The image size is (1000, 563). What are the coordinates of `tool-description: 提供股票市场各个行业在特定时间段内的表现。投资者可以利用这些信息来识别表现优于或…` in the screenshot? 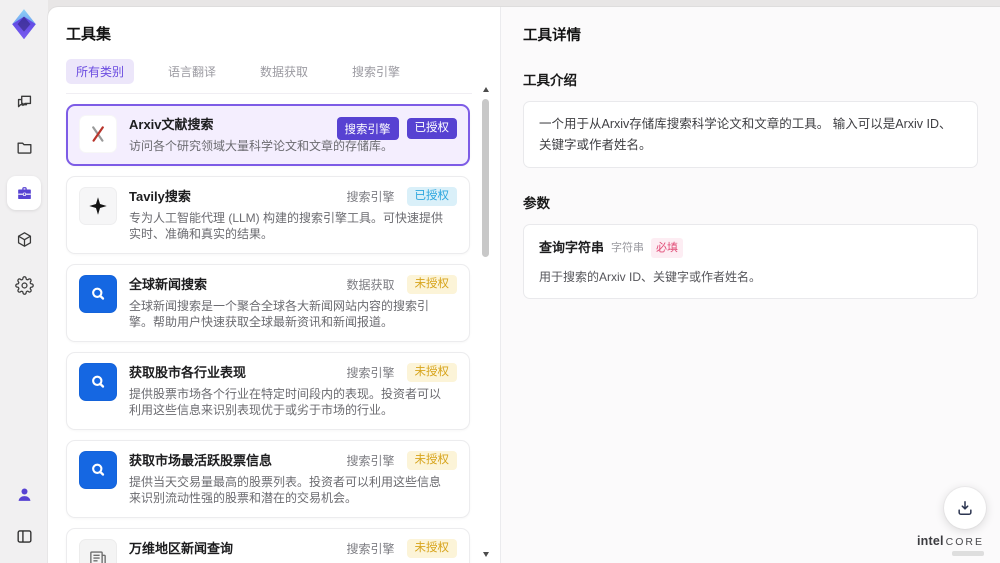 It's located at (285, 402).